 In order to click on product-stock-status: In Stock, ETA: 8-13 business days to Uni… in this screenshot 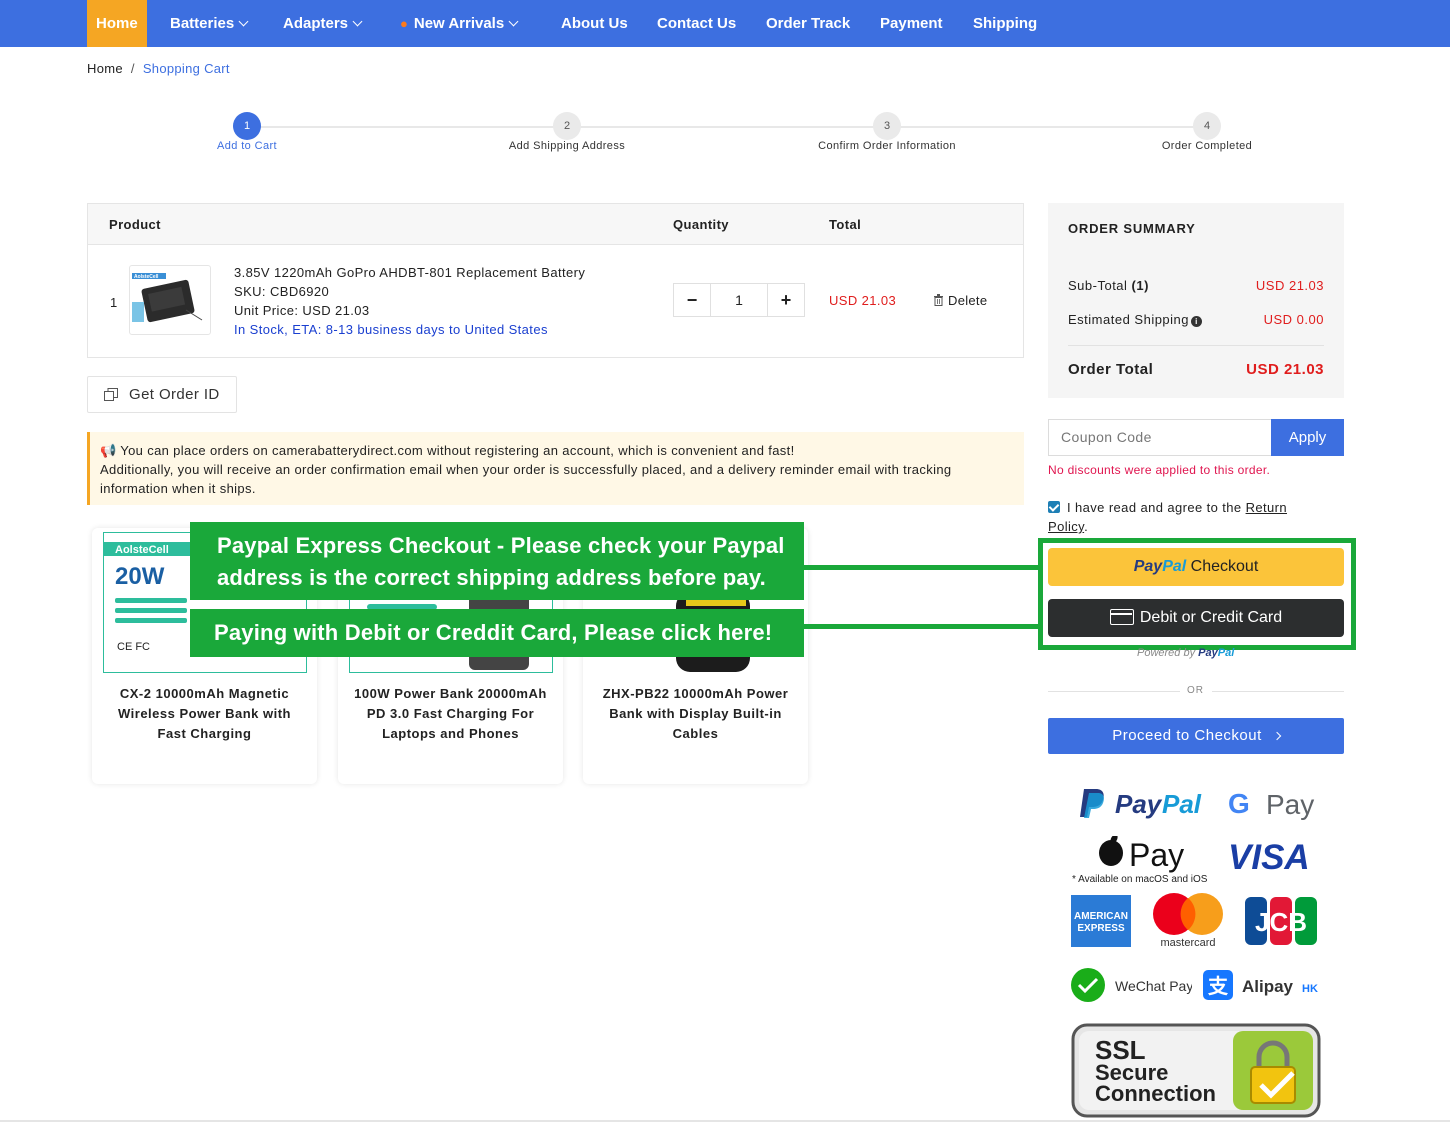, I will do `click(391, 329)`.